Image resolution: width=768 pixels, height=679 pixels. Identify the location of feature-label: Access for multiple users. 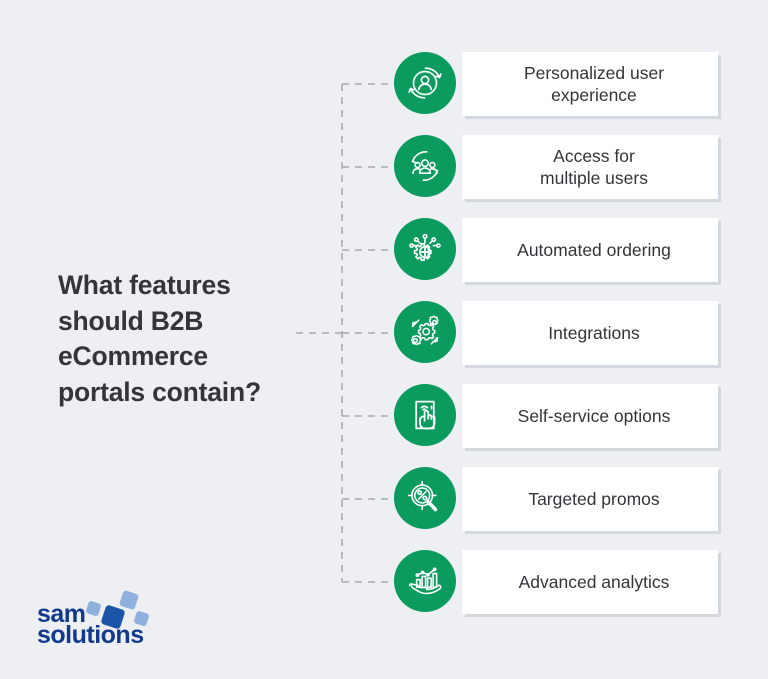
(594, 167).